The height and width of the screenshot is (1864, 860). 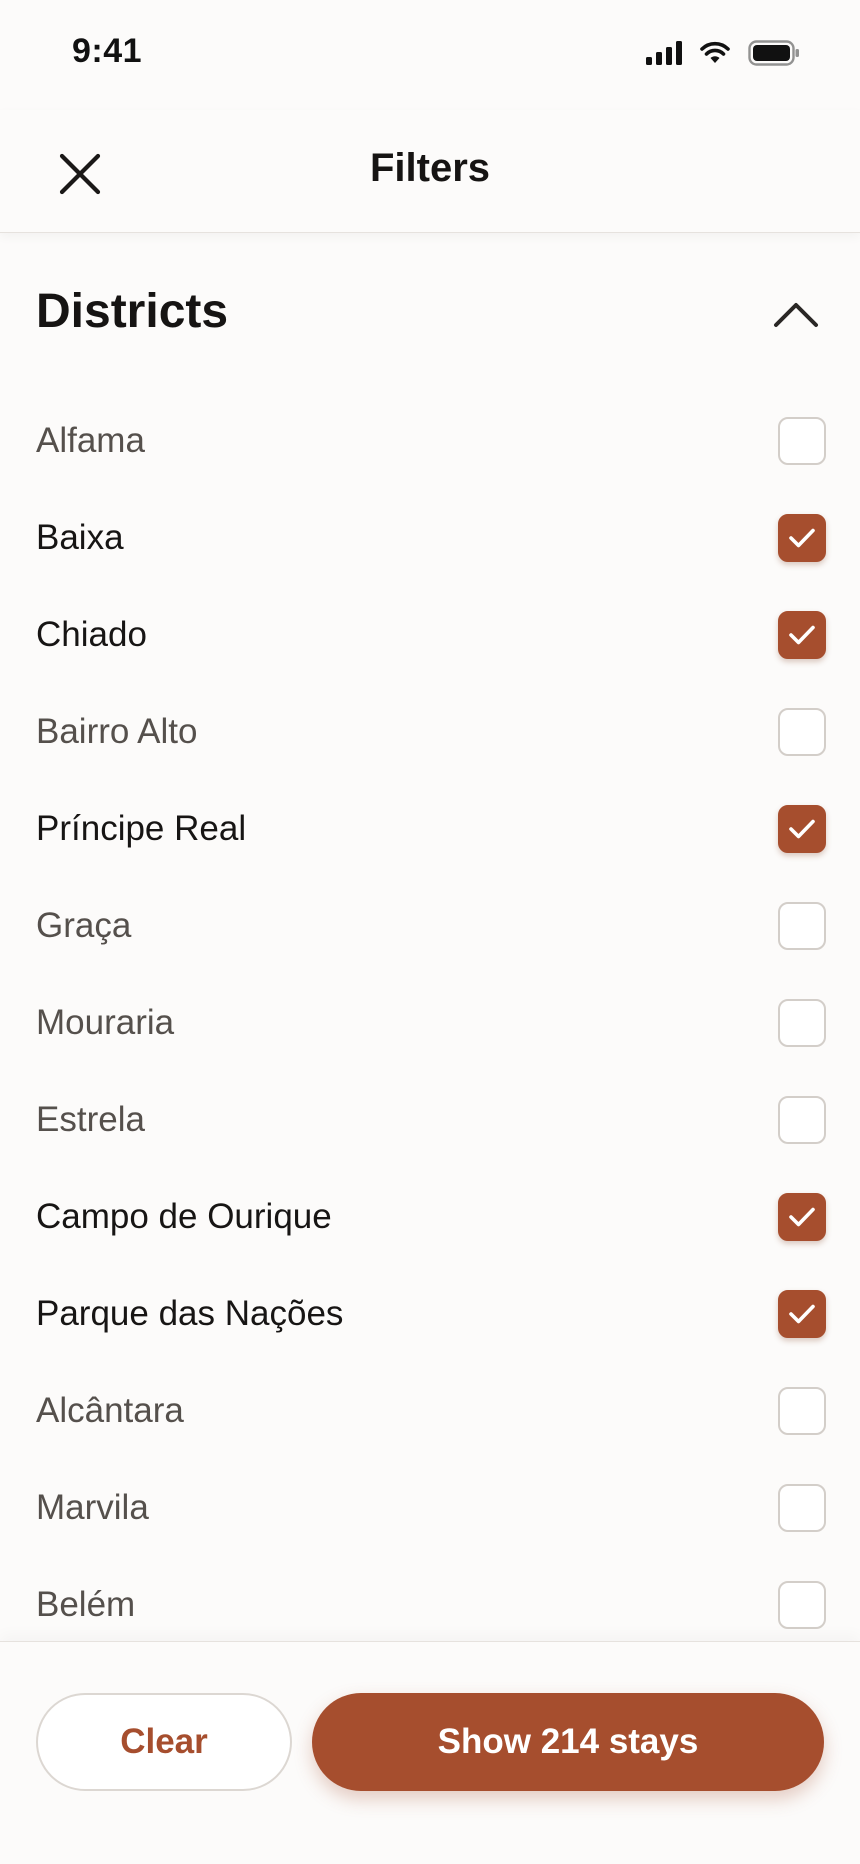 I want to click on district-row: Alfama, so click(x=431, y=440).